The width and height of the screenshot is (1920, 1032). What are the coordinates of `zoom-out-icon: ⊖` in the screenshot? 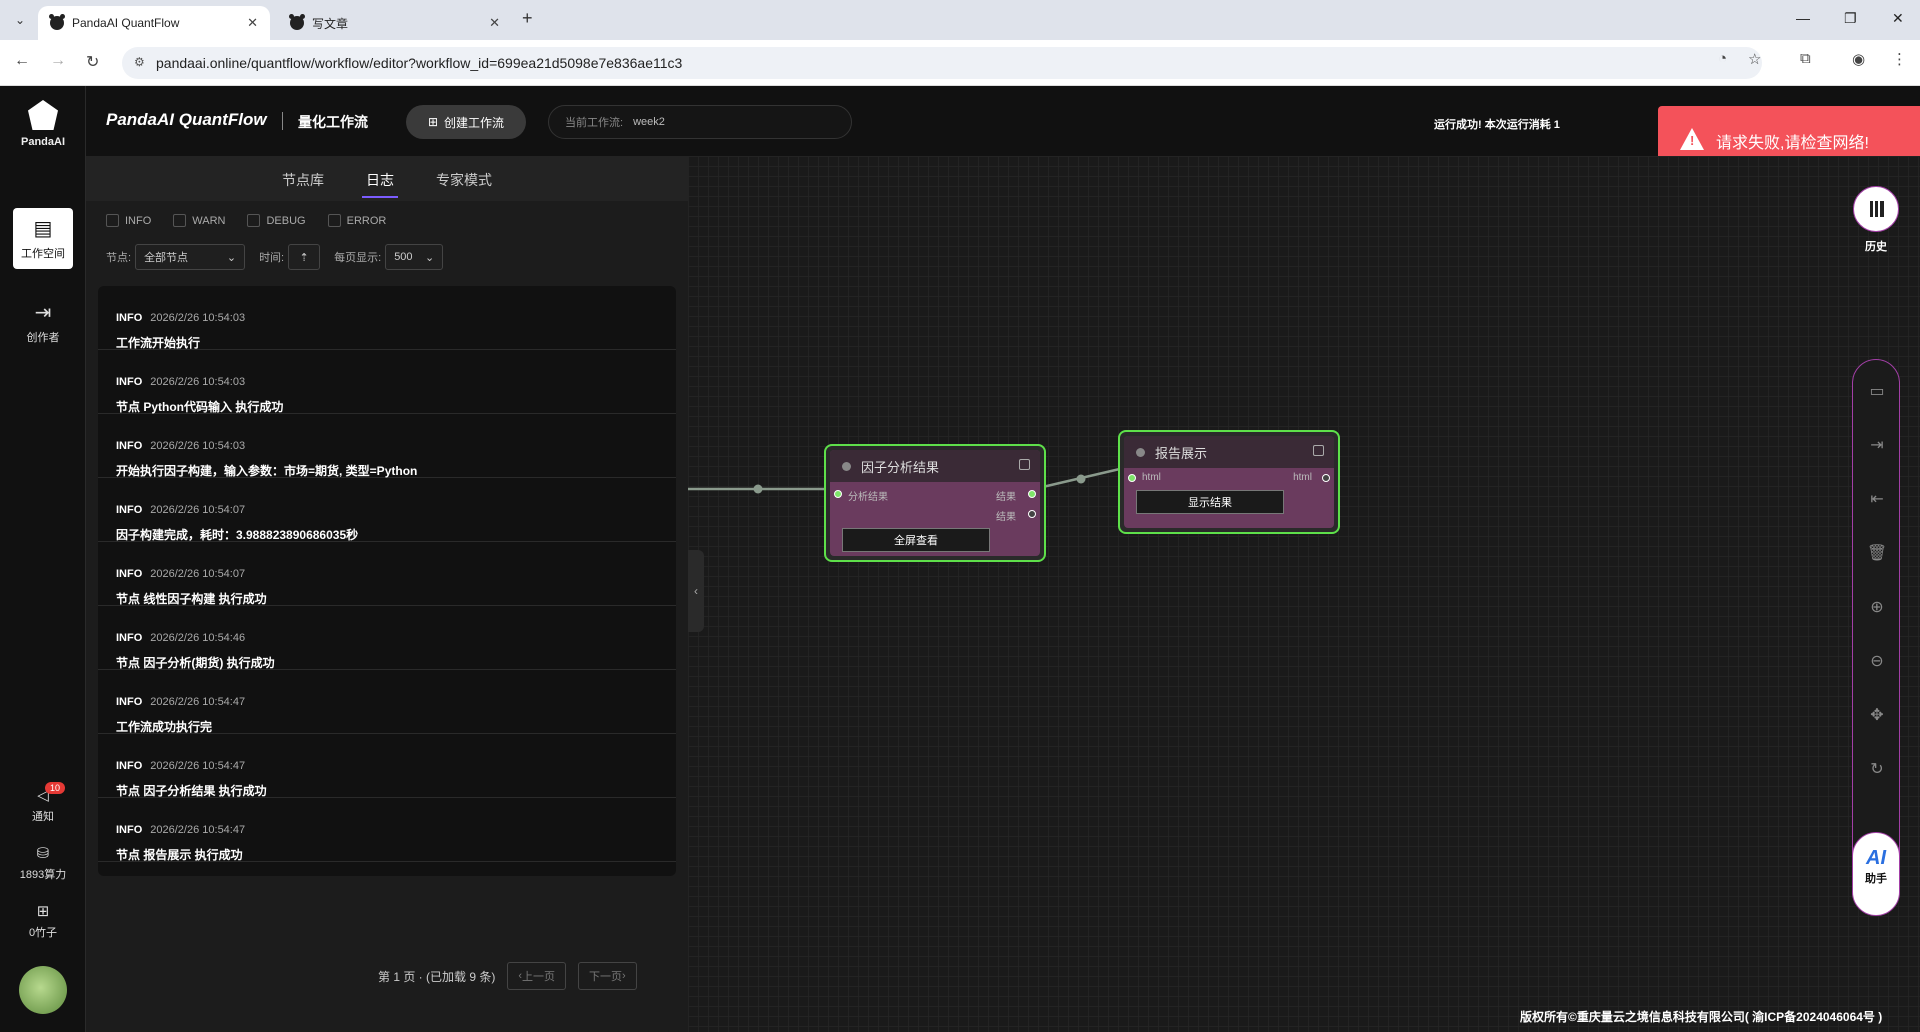 It's located at (1877, 662).